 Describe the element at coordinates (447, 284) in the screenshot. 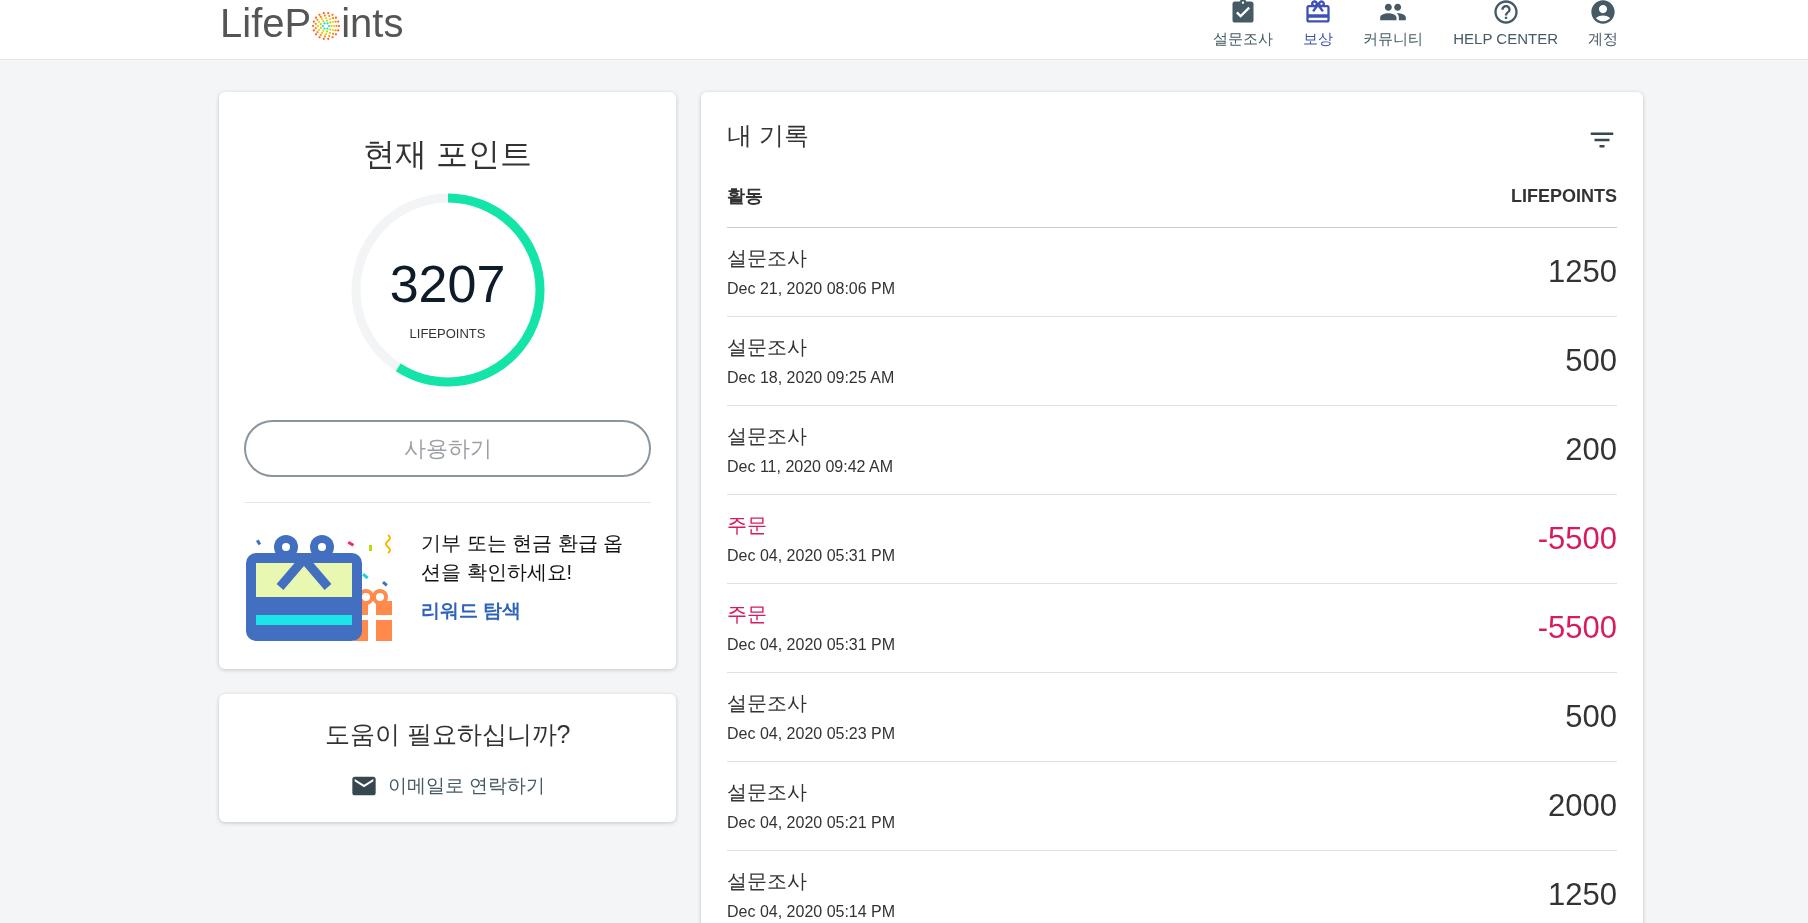

I see `points-value: 3207` at that location.